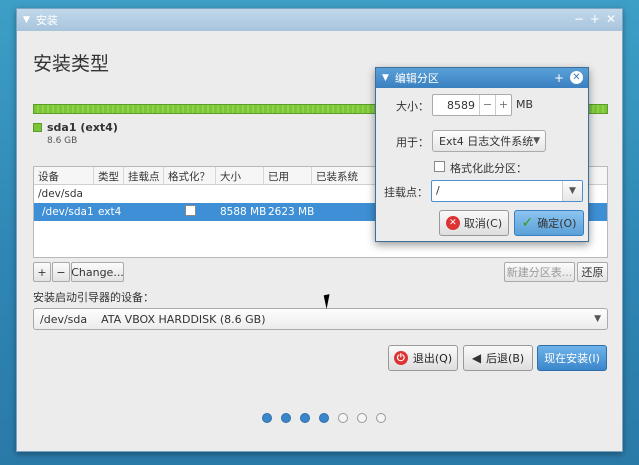  Describe the element at coordinates (71, 64) in the screenshot. I see `page-title: 安装类型` at that location.